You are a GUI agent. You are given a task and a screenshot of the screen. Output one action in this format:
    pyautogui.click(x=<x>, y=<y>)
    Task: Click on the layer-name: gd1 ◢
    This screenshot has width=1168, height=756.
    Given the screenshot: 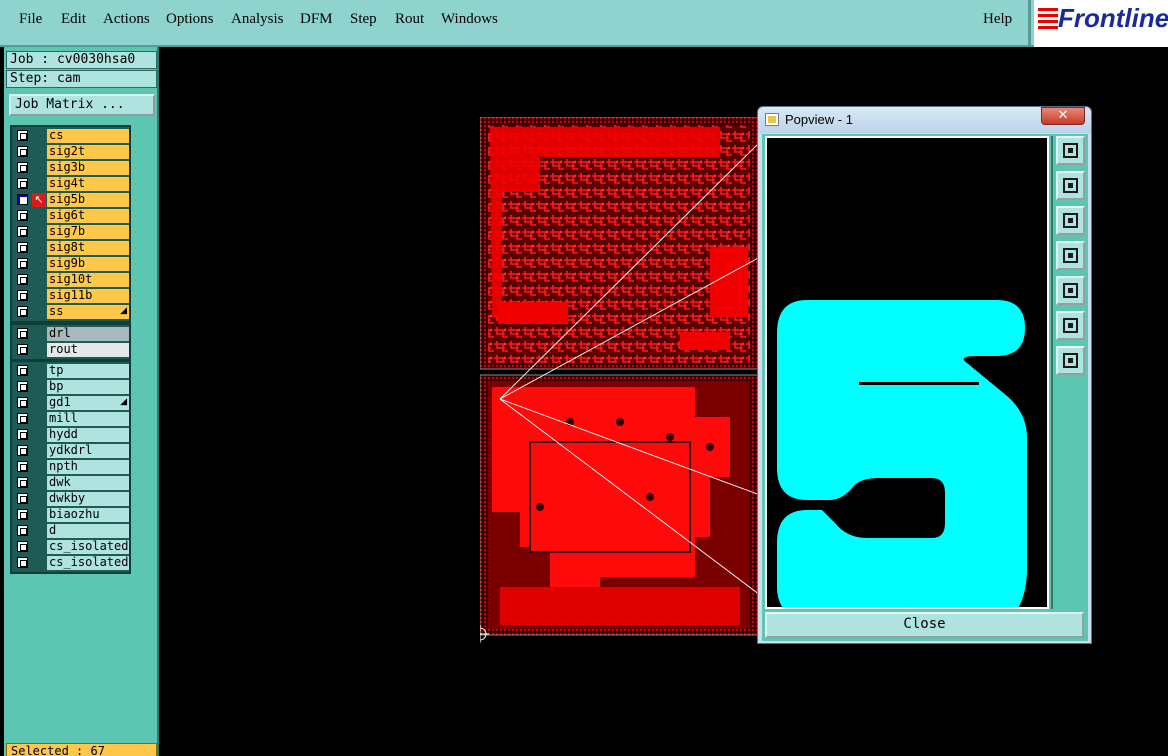 What is the action you would take?
    pyautogui.click(x=88, y=403)
    